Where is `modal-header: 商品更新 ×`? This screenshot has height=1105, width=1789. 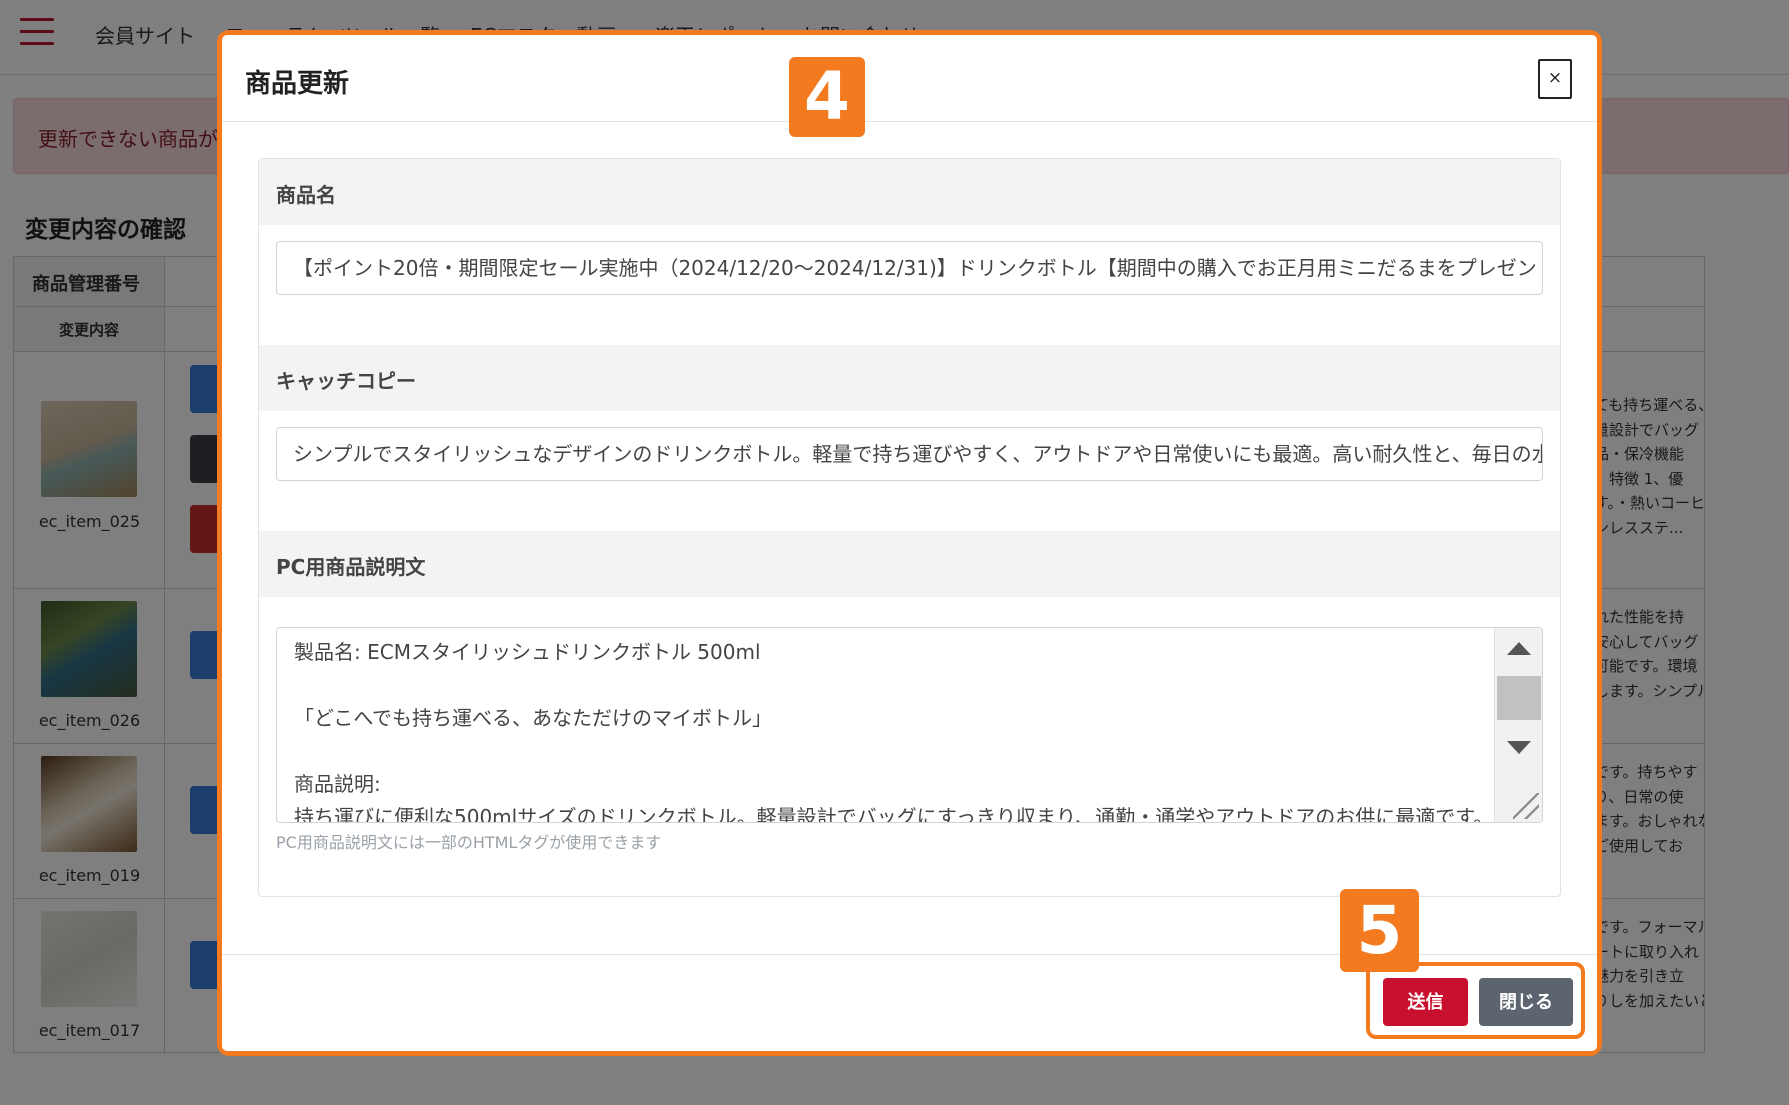
modal-header: 商品更新 × is located at coordinates (909, 78).